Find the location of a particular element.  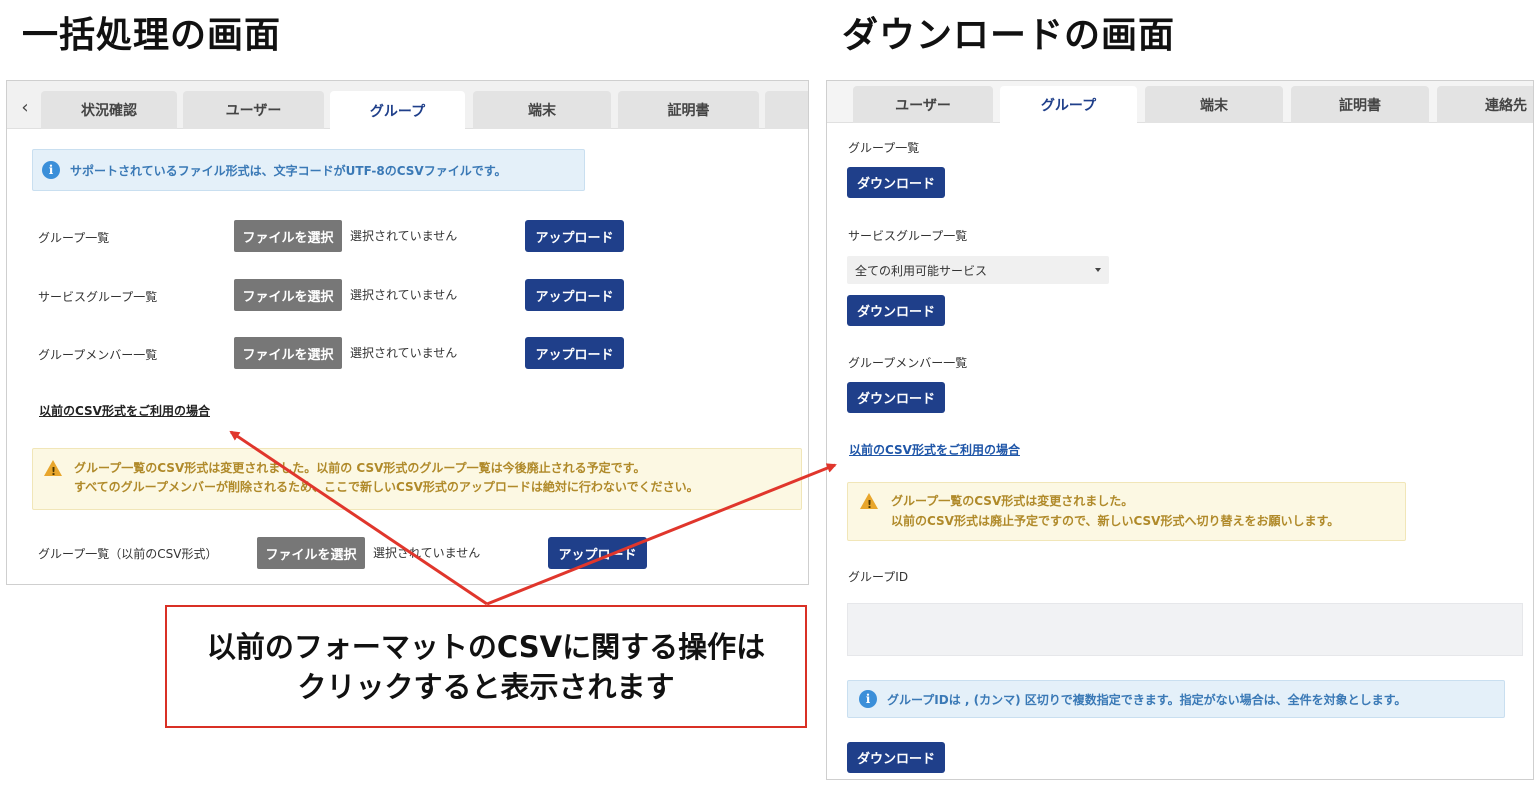

chevron-left-icon: ‹ is located at coordinates (25, 107).